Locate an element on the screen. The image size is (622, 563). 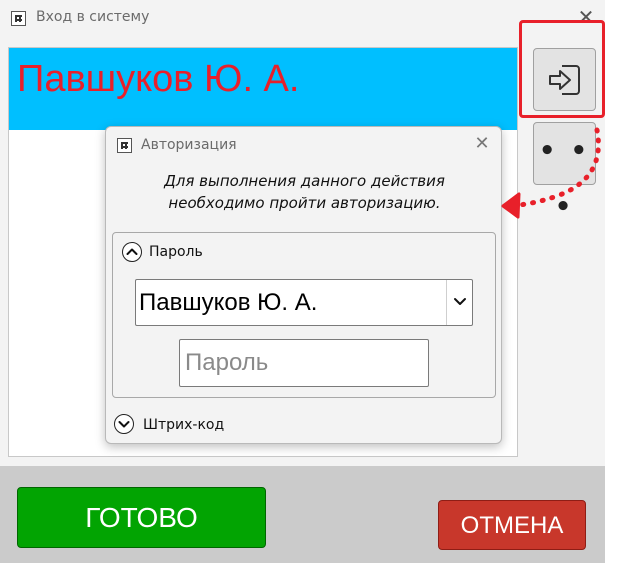
dialog-app-icon is located at coordinates (124, 145).